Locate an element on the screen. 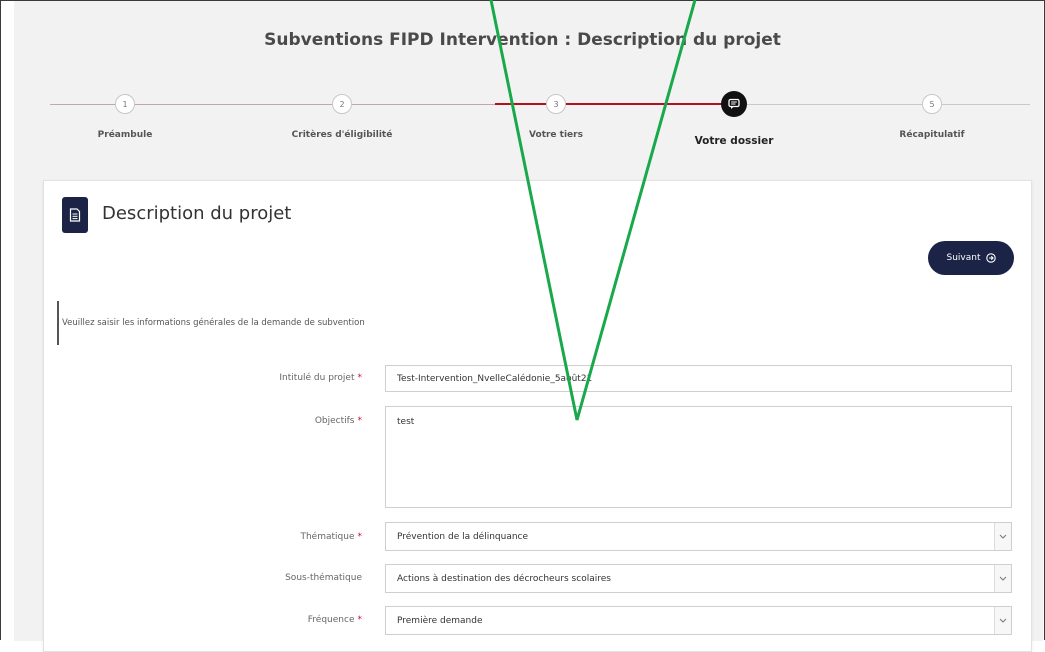 This screenshot has width=1045, height=652. step-4-circle is located at coordinates (734, 104).